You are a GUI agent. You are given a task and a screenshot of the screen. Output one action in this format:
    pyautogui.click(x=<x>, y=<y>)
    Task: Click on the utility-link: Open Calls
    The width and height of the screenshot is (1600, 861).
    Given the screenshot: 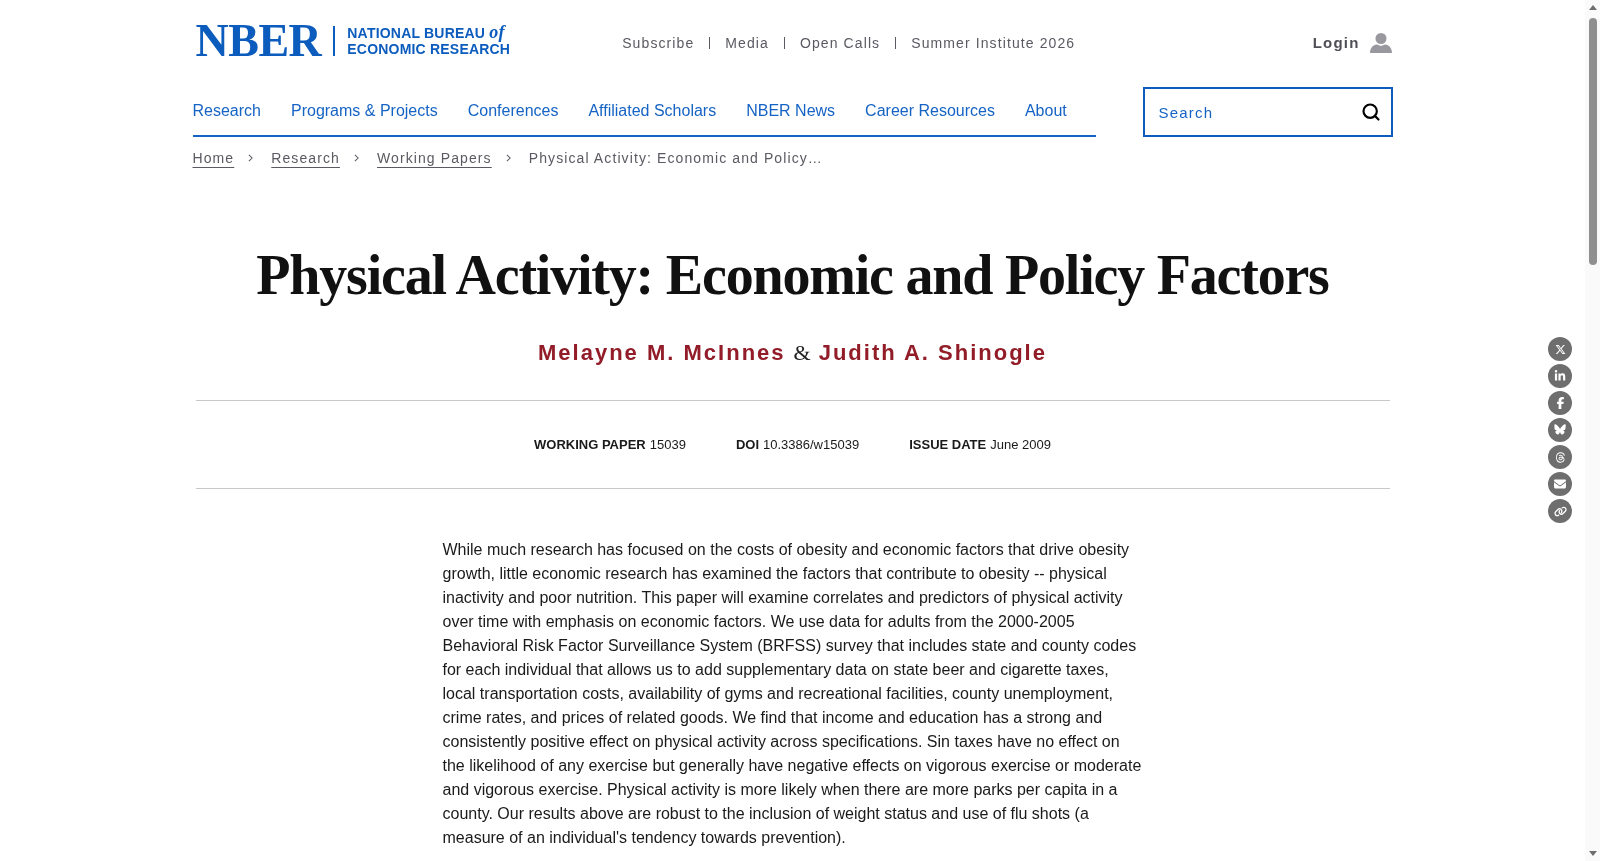 What is the action you would take?
    pyautogui.click(x=840, y=43)
    